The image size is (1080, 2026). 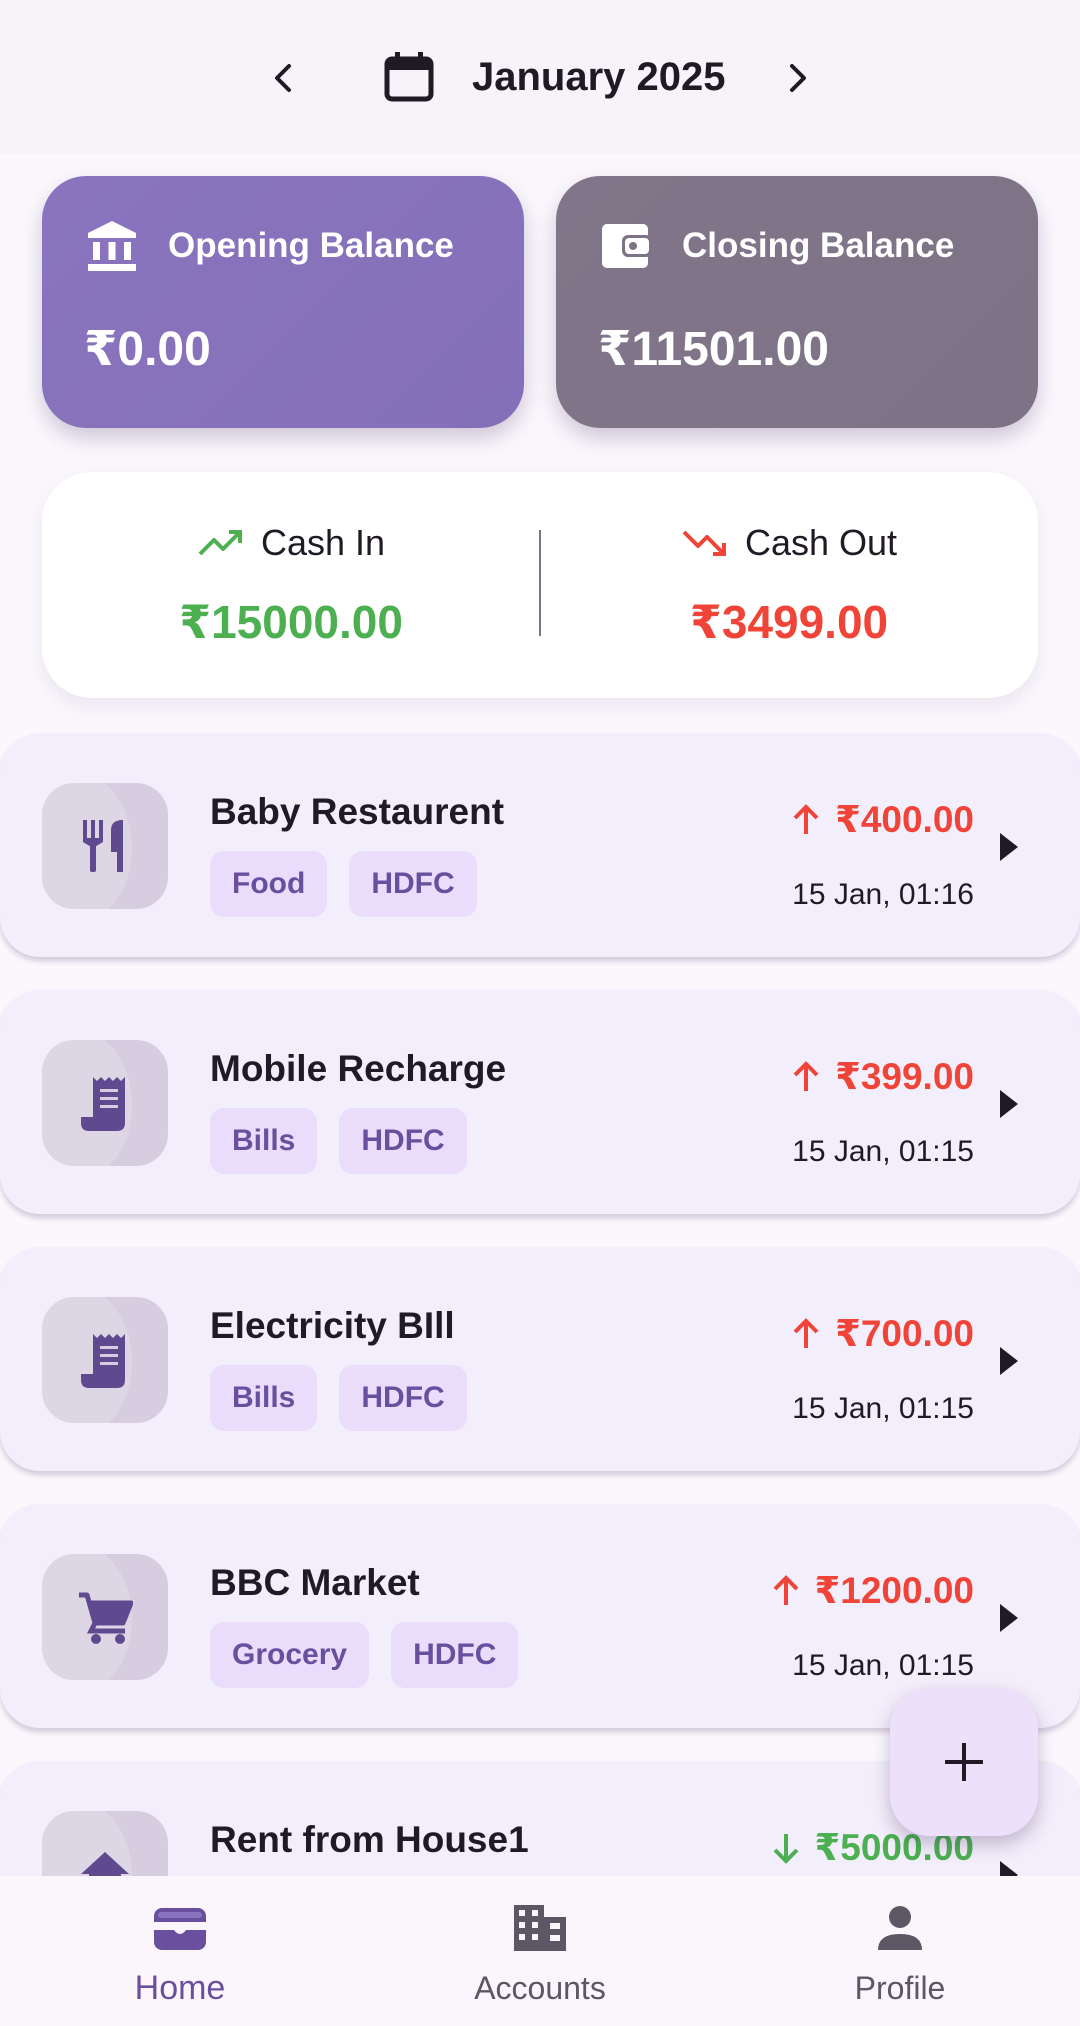 I want to click on transaction-amount: ₹399.00, so click(x=904, y=1076).